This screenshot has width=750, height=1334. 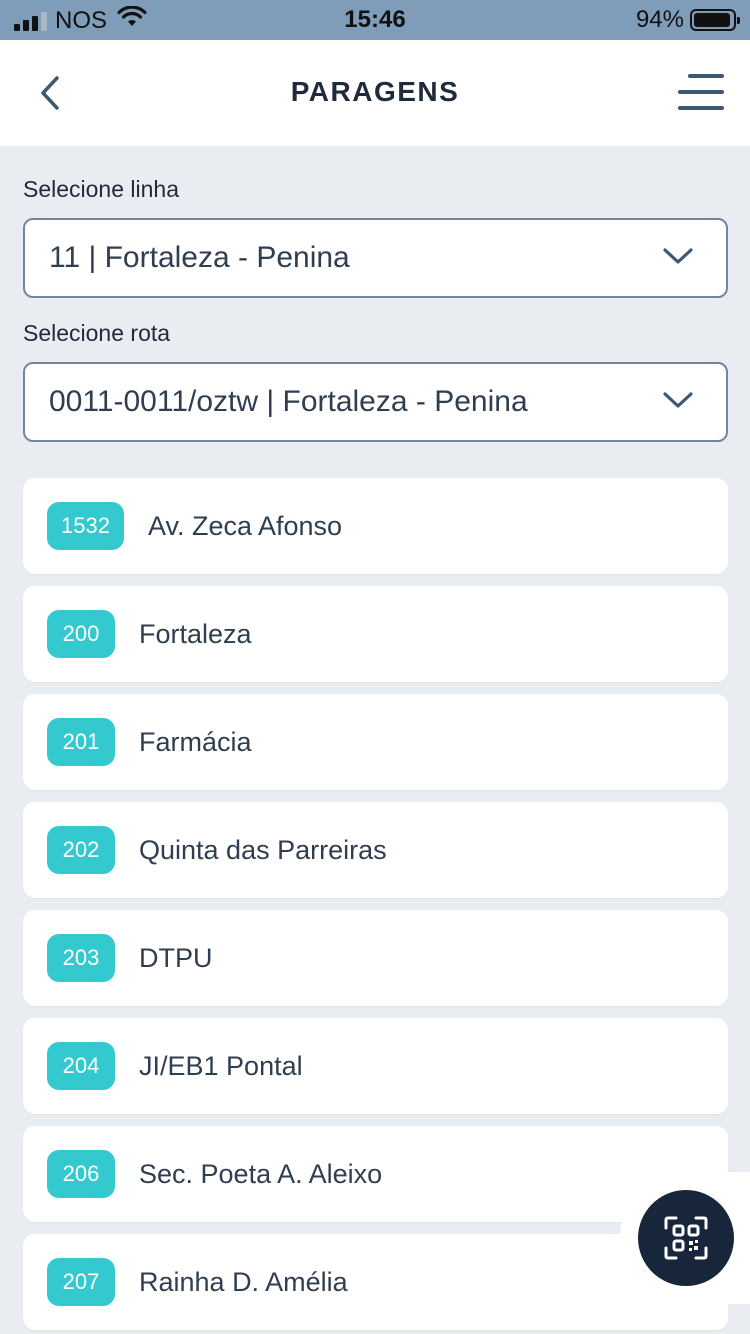 I want to click on battery-percent: 94%, so click(x=659, y=19).